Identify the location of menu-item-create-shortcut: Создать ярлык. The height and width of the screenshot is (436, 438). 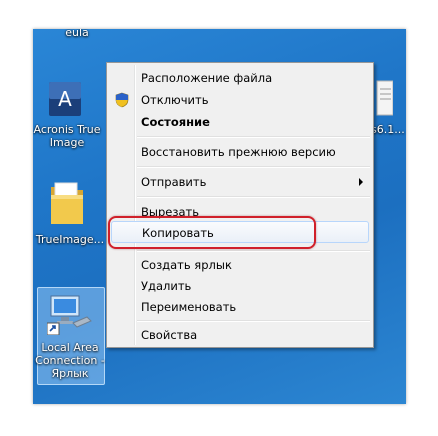
(240, 265).